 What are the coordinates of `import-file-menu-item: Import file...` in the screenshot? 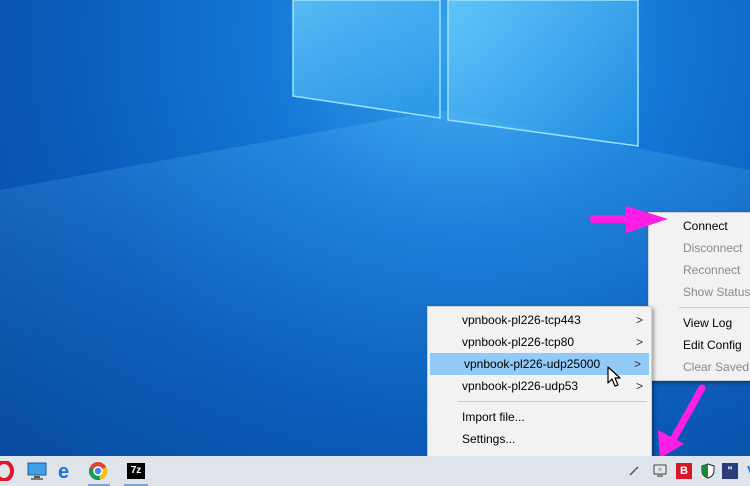 It's located at (539, 417).